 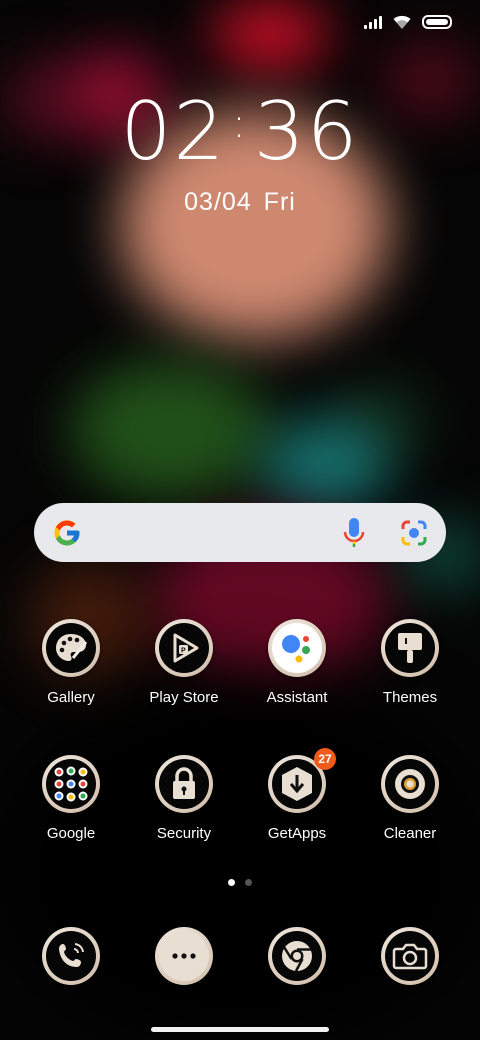 What do you see at coordinates (410, 648) in the screenshot?
I see `themes-brush-icon` at bounding box center [410, 648].